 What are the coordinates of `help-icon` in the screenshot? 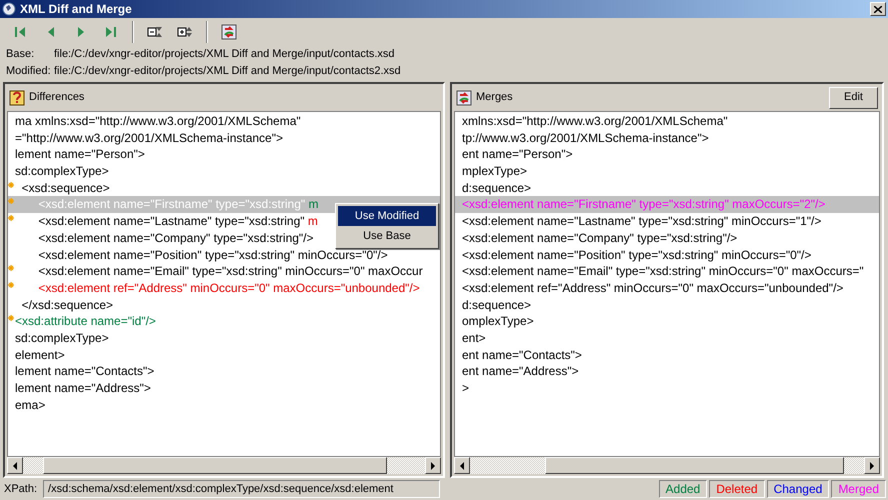 It's located at (17, 98).